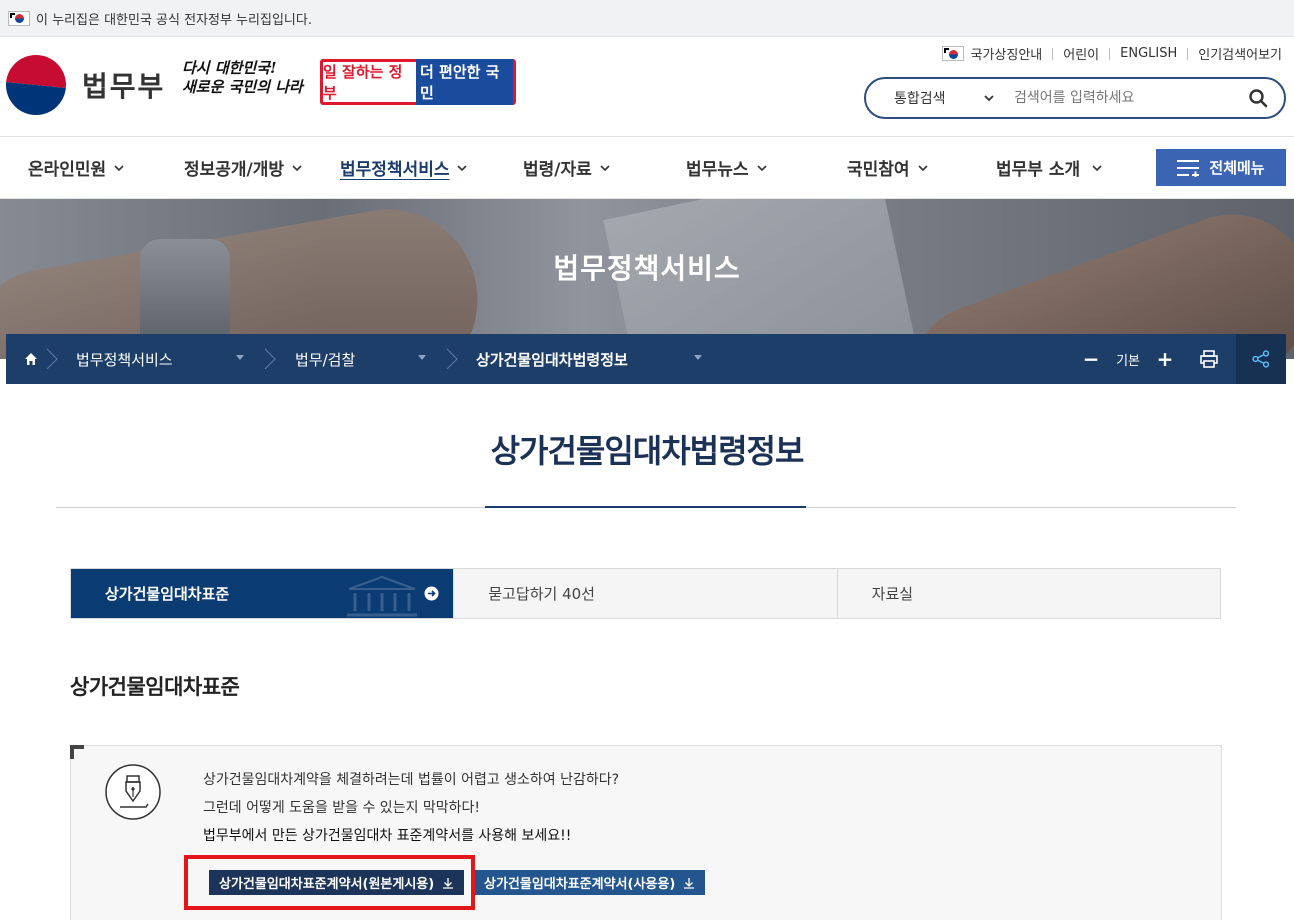  Describe the element at coordinates (647, 268) in the screenshot. I see `banner-title: 법무정책서비스` at that location.